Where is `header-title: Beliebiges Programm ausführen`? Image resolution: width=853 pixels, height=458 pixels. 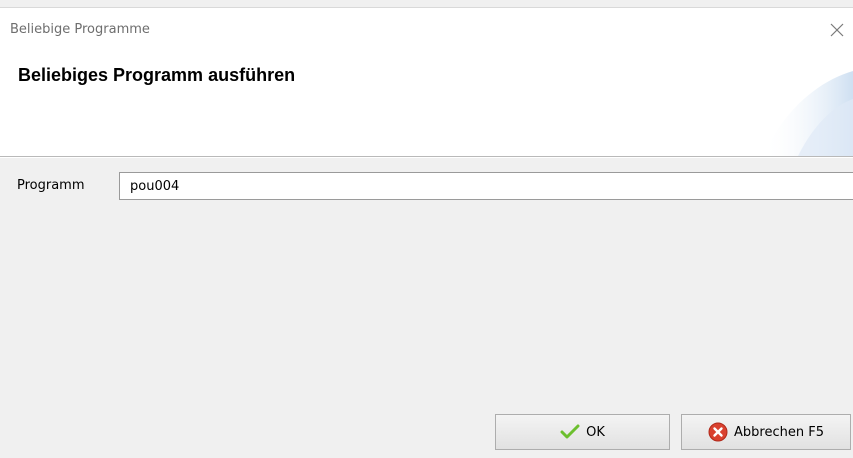 header-title: Beliebiges Programm ausführen is located at coordinates (157, 75).